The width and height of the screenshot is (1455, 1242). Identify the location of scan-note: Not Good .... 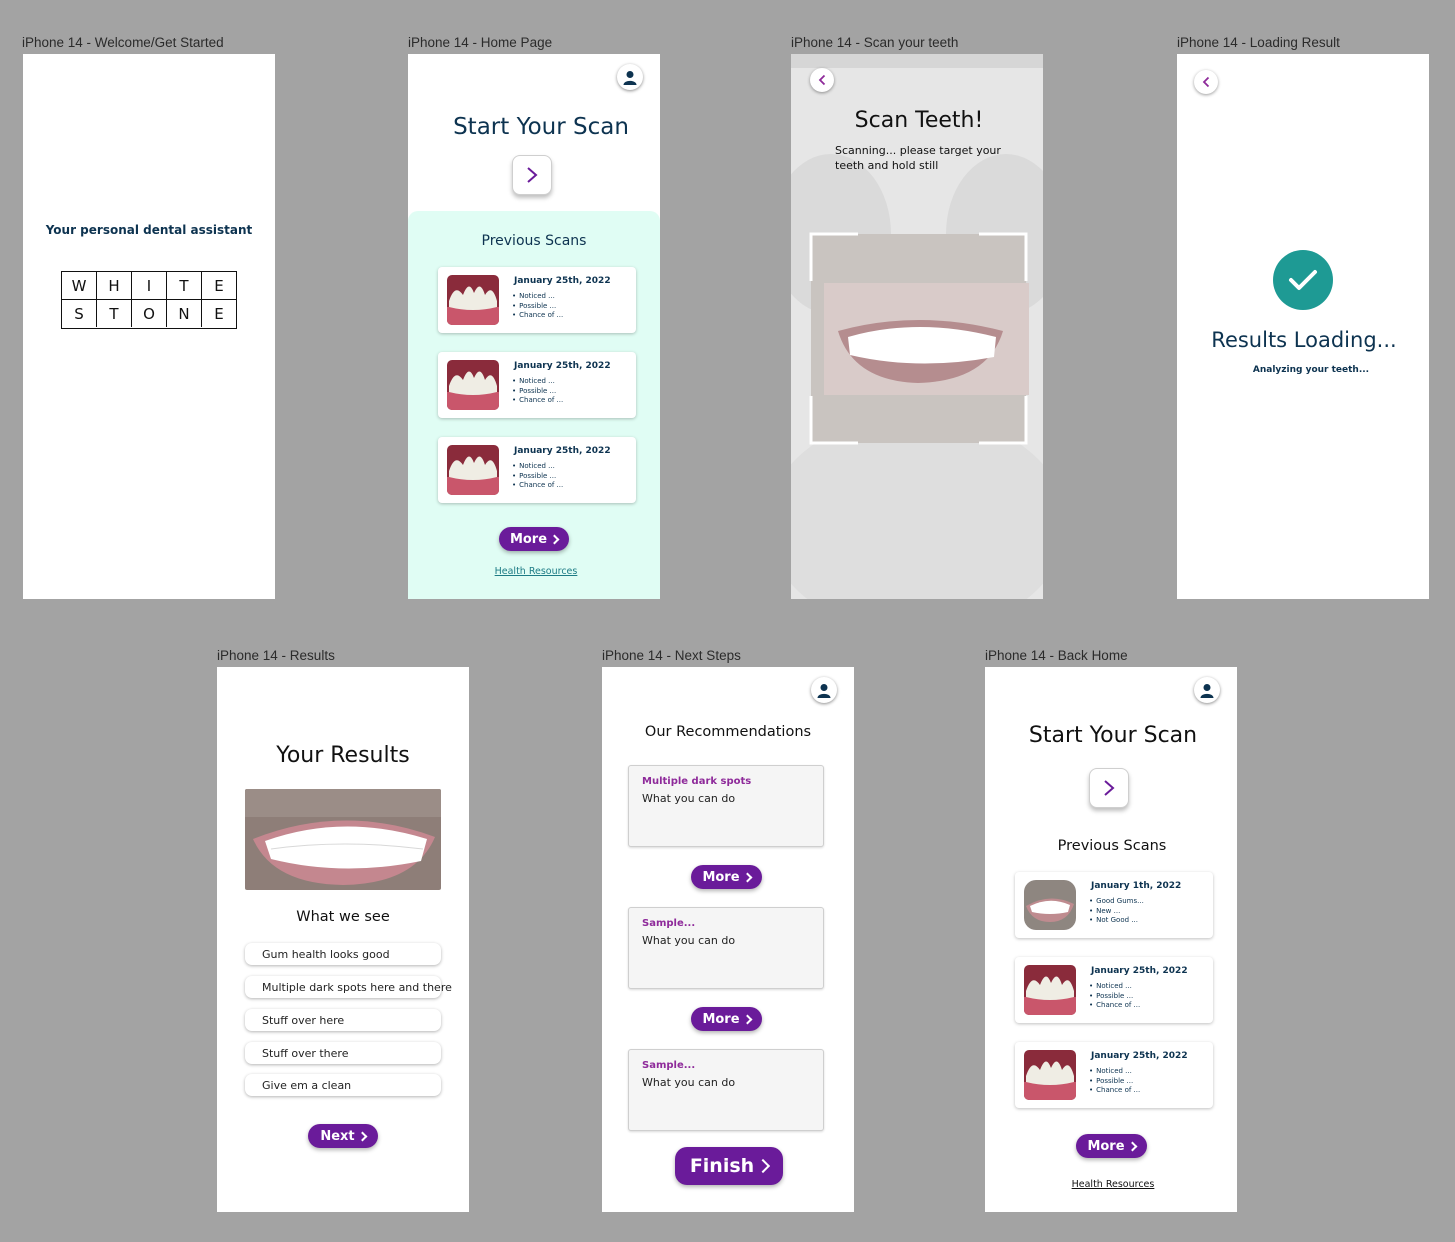
(1116, 921).